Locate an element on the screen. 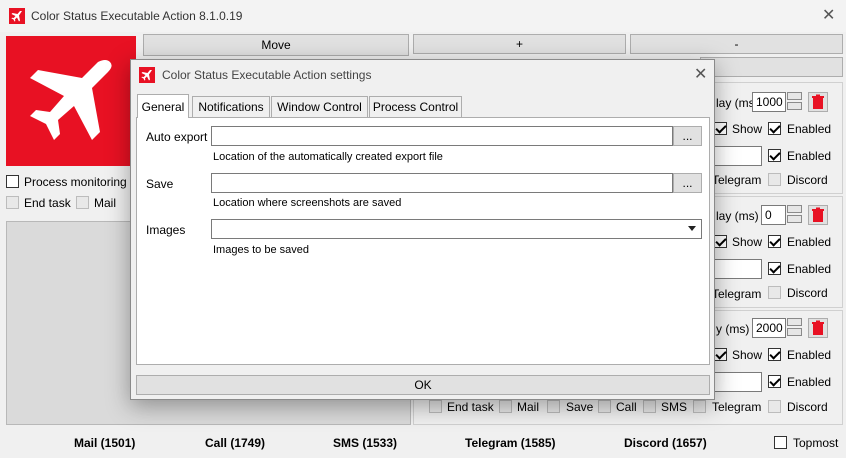 The image size is (846, 458). delay-input-3: 2000 is located at coordinates (769, 328).